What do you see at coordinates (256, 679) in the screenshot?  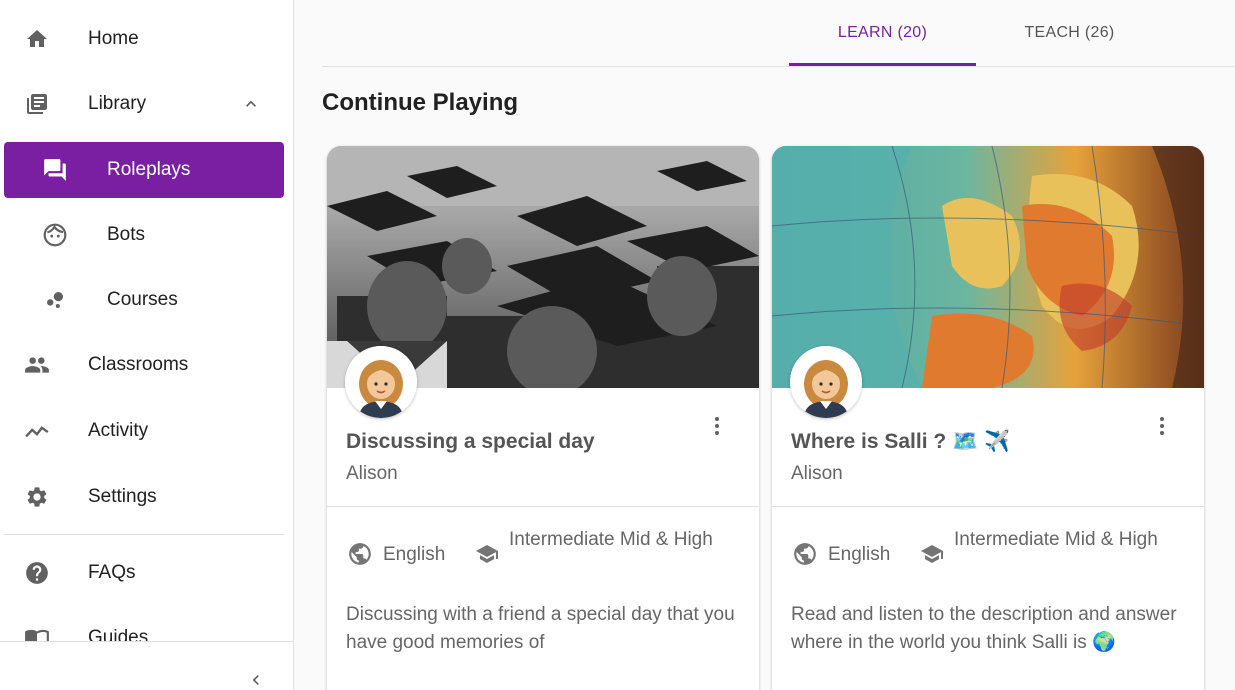 I see `chevron-left-icon` at bounding box center [256, 679].